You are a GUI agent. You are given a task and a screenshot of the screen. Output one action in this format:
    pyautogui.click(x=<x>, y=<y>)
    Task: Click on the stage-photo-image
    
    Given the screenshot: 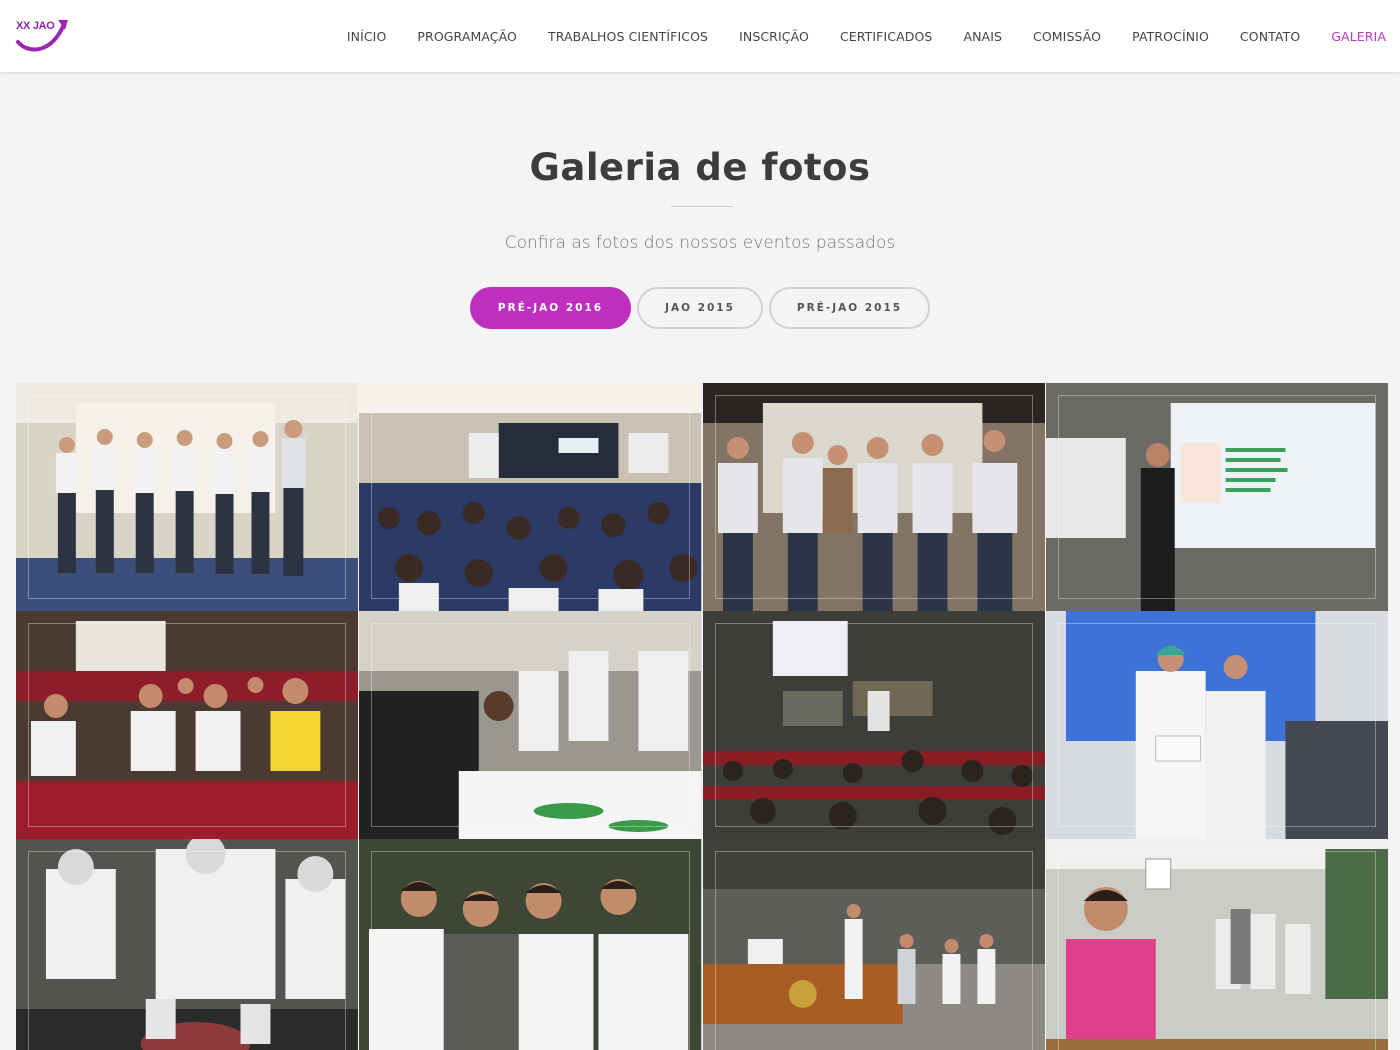 What is the action you would take?
    pyautogui.click(x=873, y=944)
    